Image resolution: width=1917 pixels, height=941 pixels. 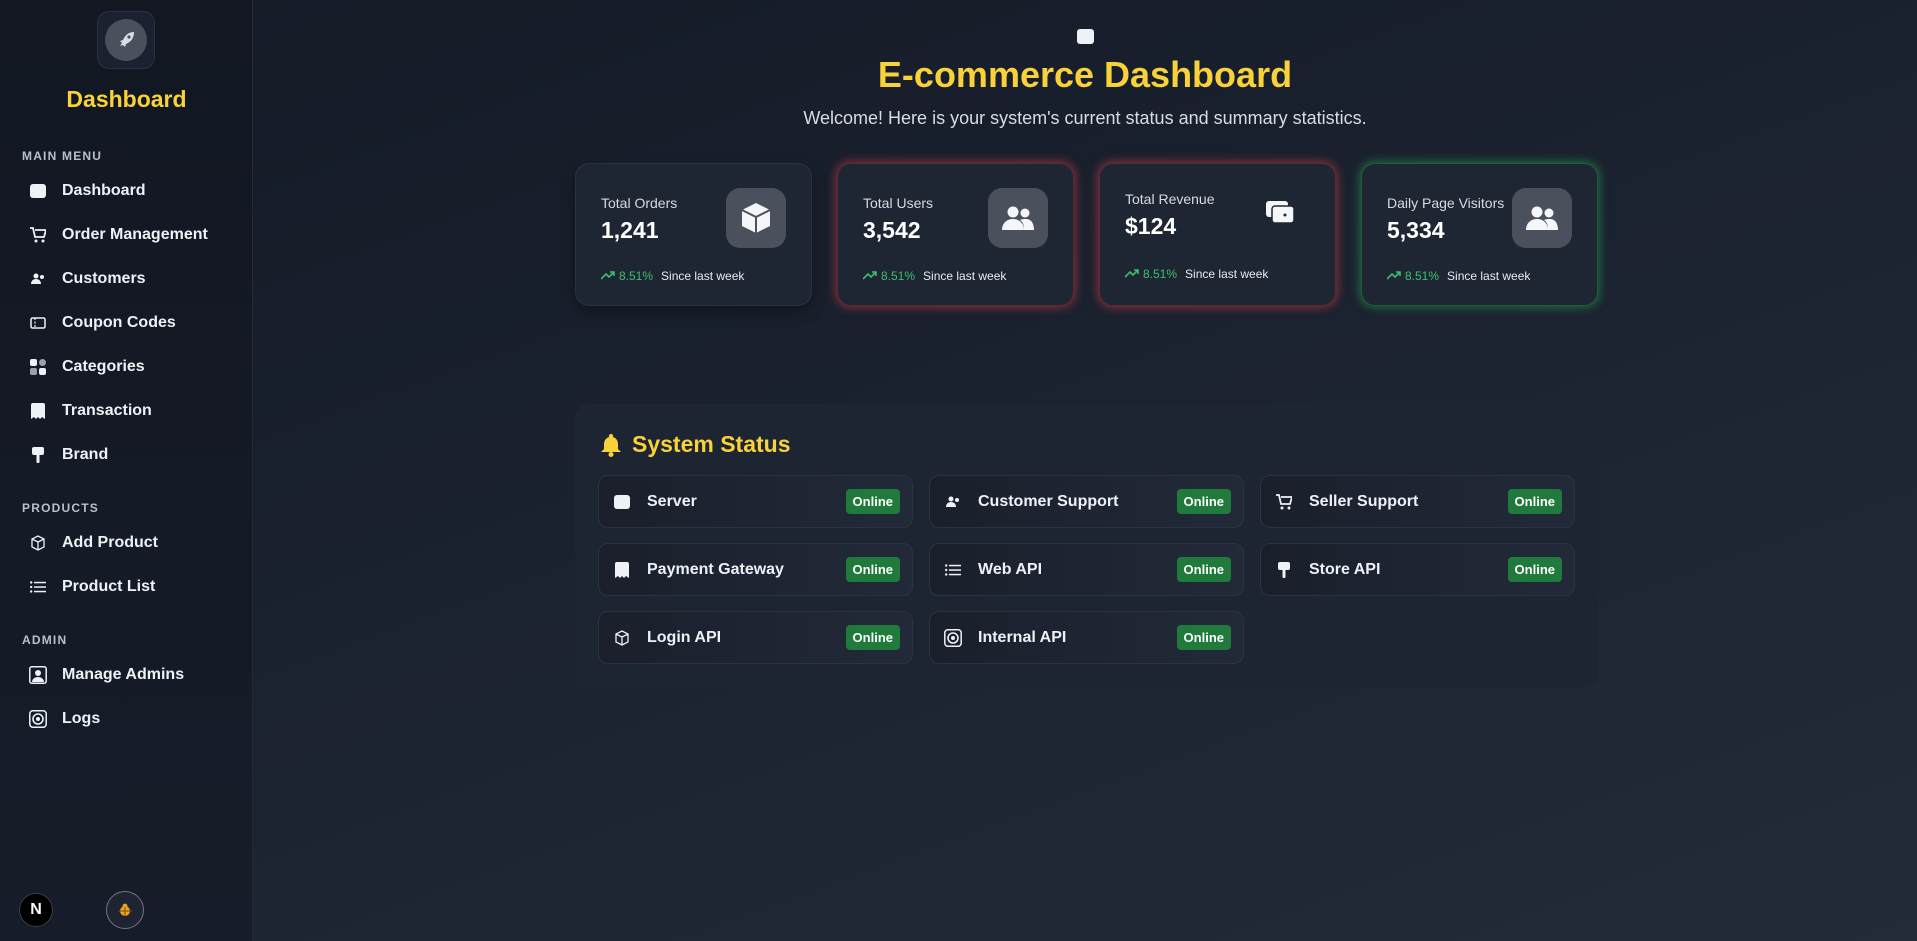 What do you see at coordinates (1085, 74) in the screenshot?
I see `page-title: E-commerce Dashboard` at bounding box center [1085, 74].